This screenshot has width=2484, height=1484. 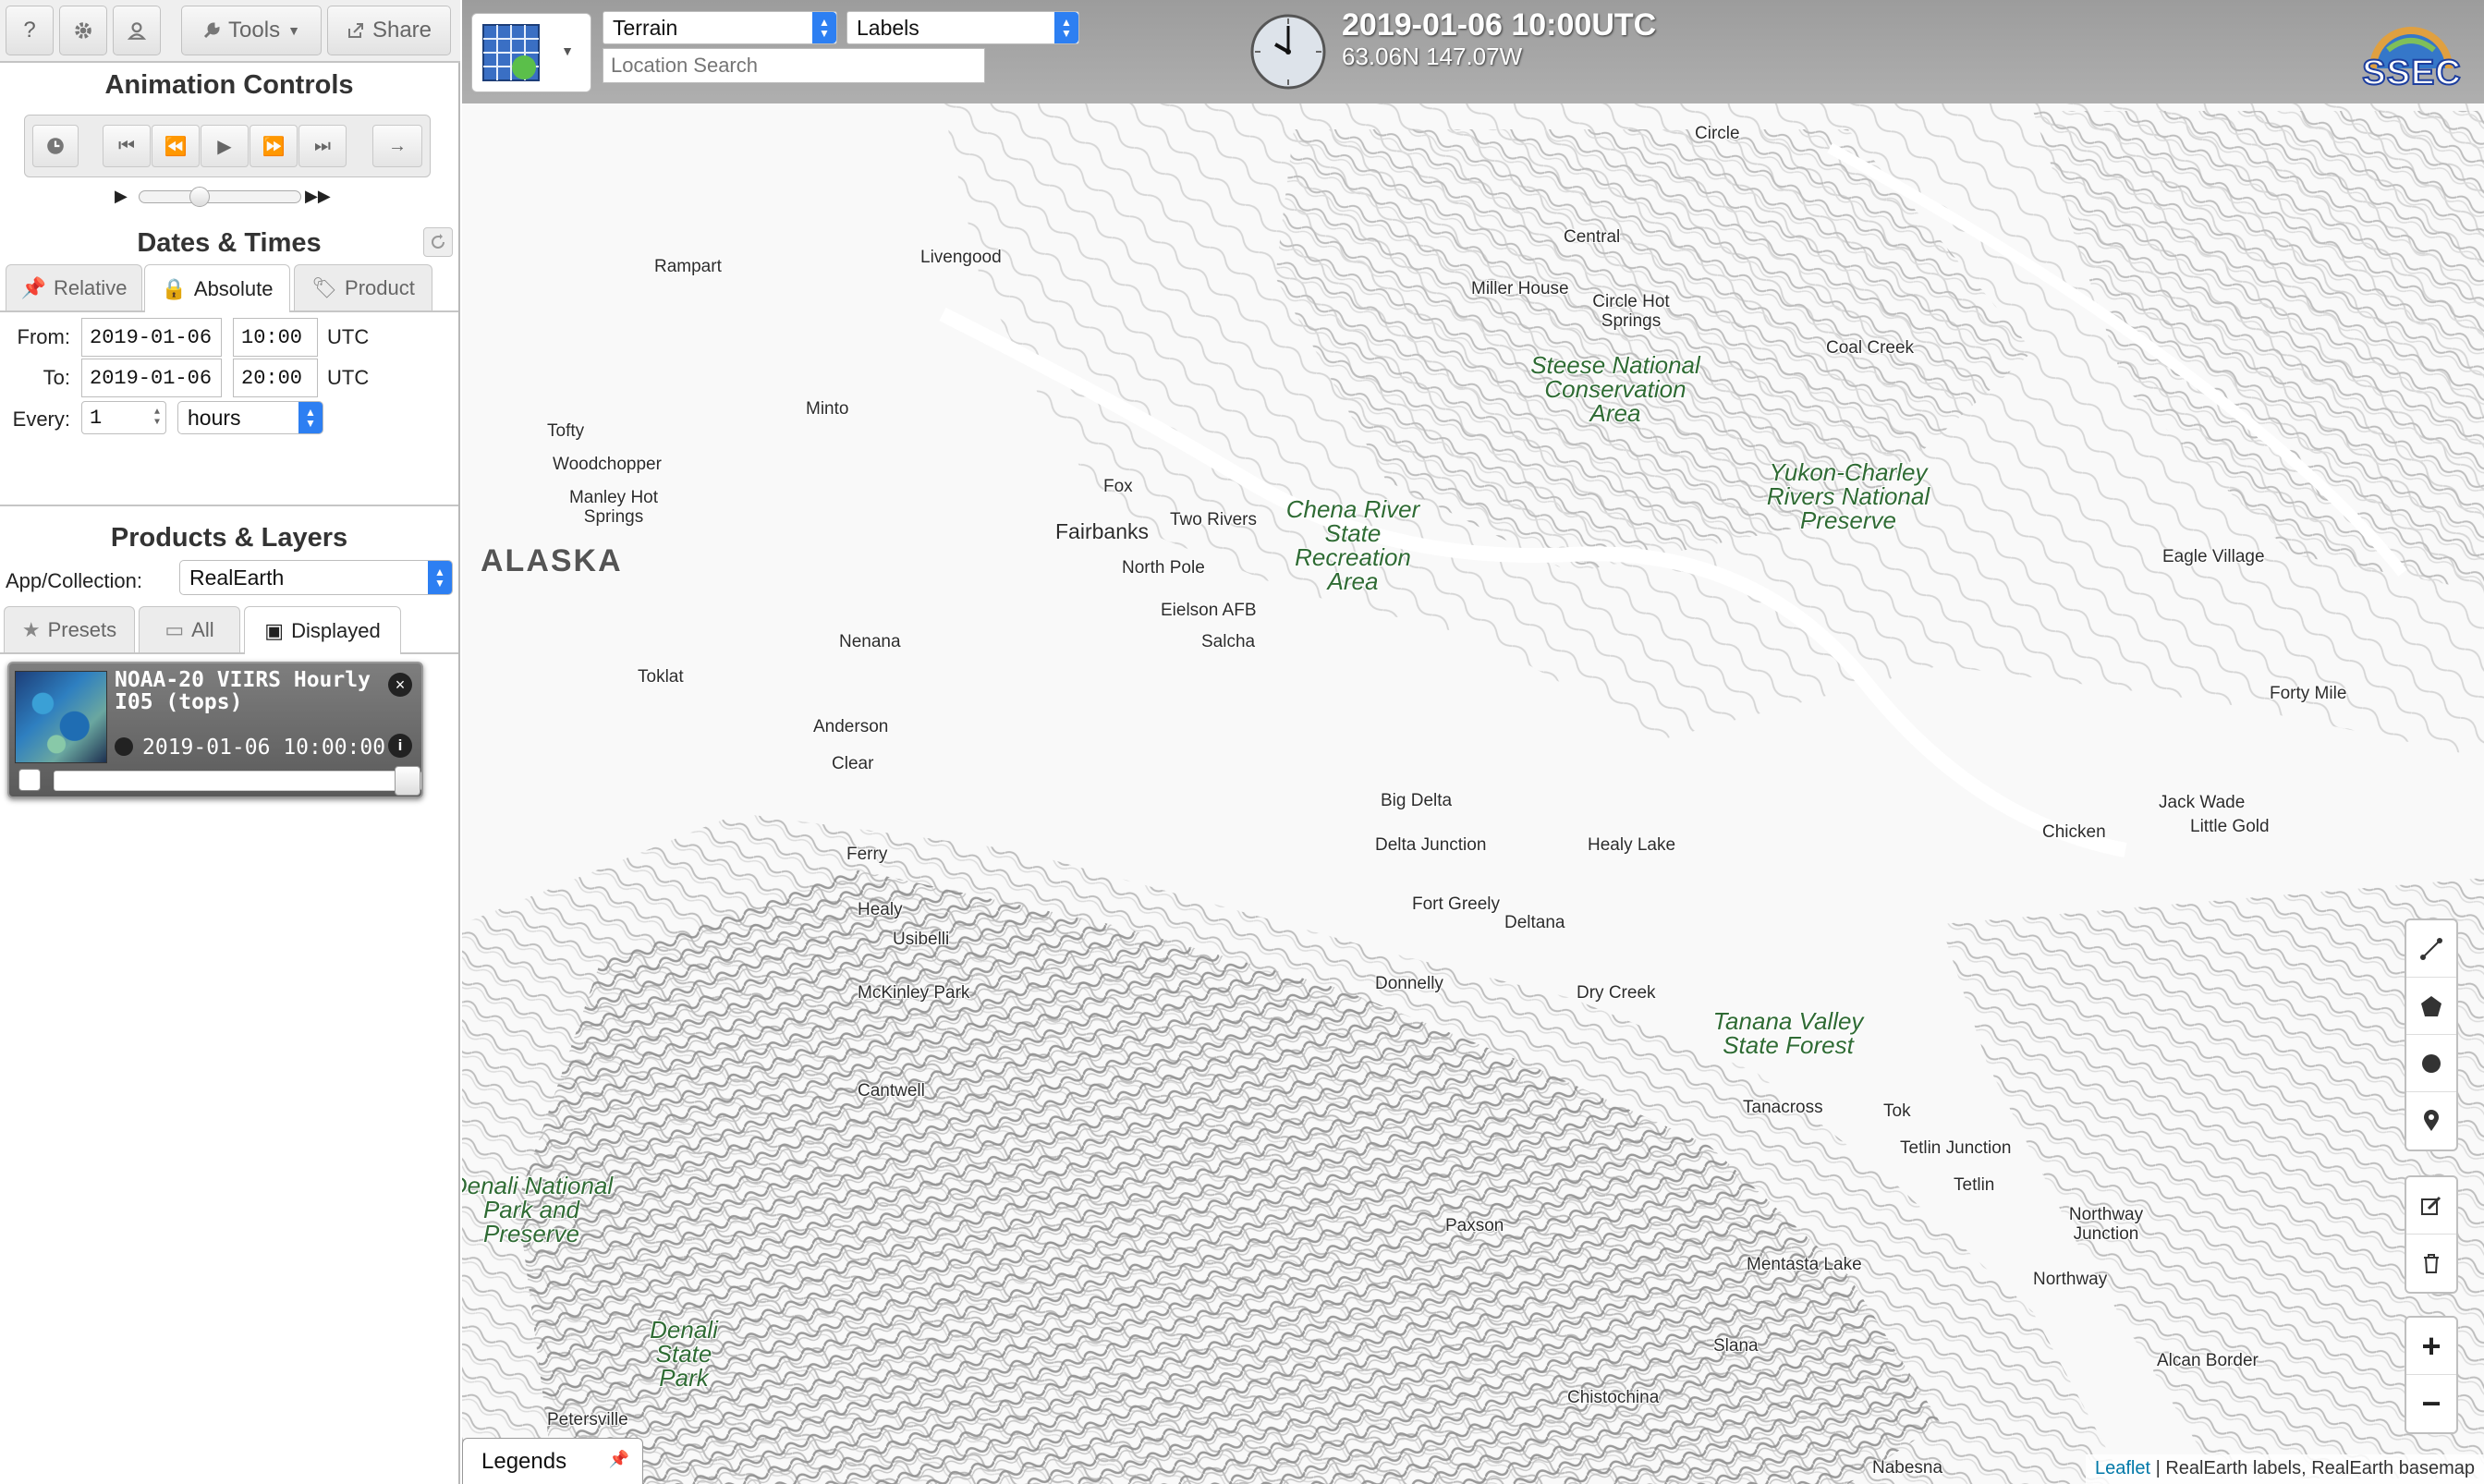 What do you see at coordinates (870, 641) in the screenshot?
I see `place-label: Nenana` at bounding box center [870, 641].